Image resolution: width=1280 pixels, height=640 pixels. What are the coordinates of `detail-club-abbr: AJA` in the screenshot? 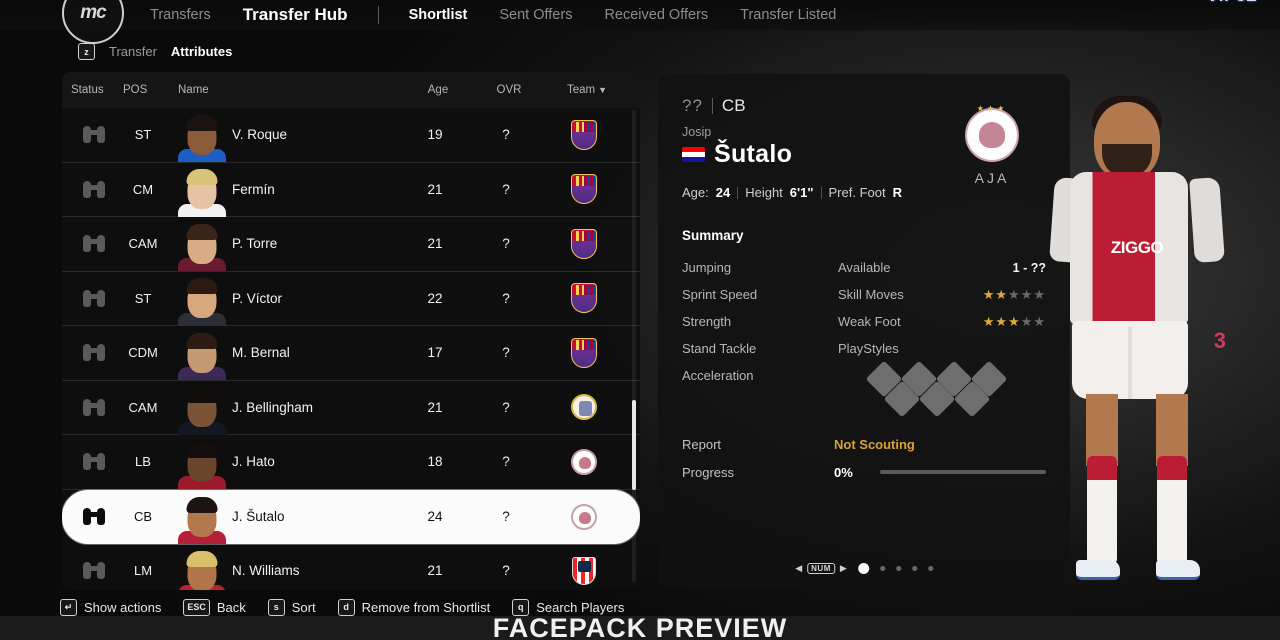 It's located at (992, 178).